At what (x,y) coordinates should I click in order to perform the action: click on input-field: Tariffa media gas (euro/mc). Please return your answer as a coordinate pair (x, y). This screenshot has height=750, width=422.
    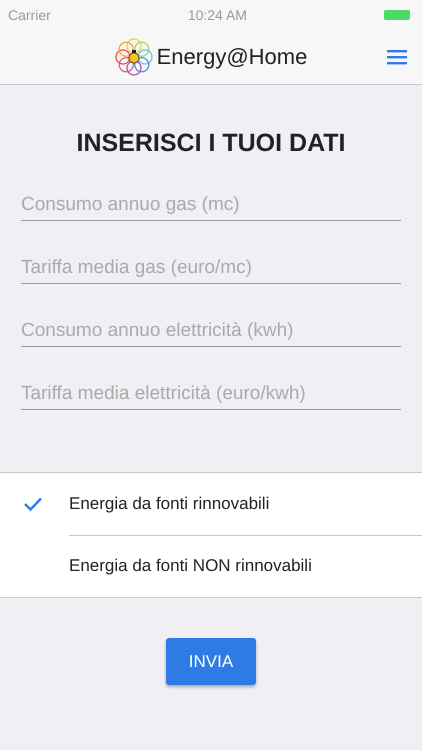
    Looking at the image, I should click on (211, 270).